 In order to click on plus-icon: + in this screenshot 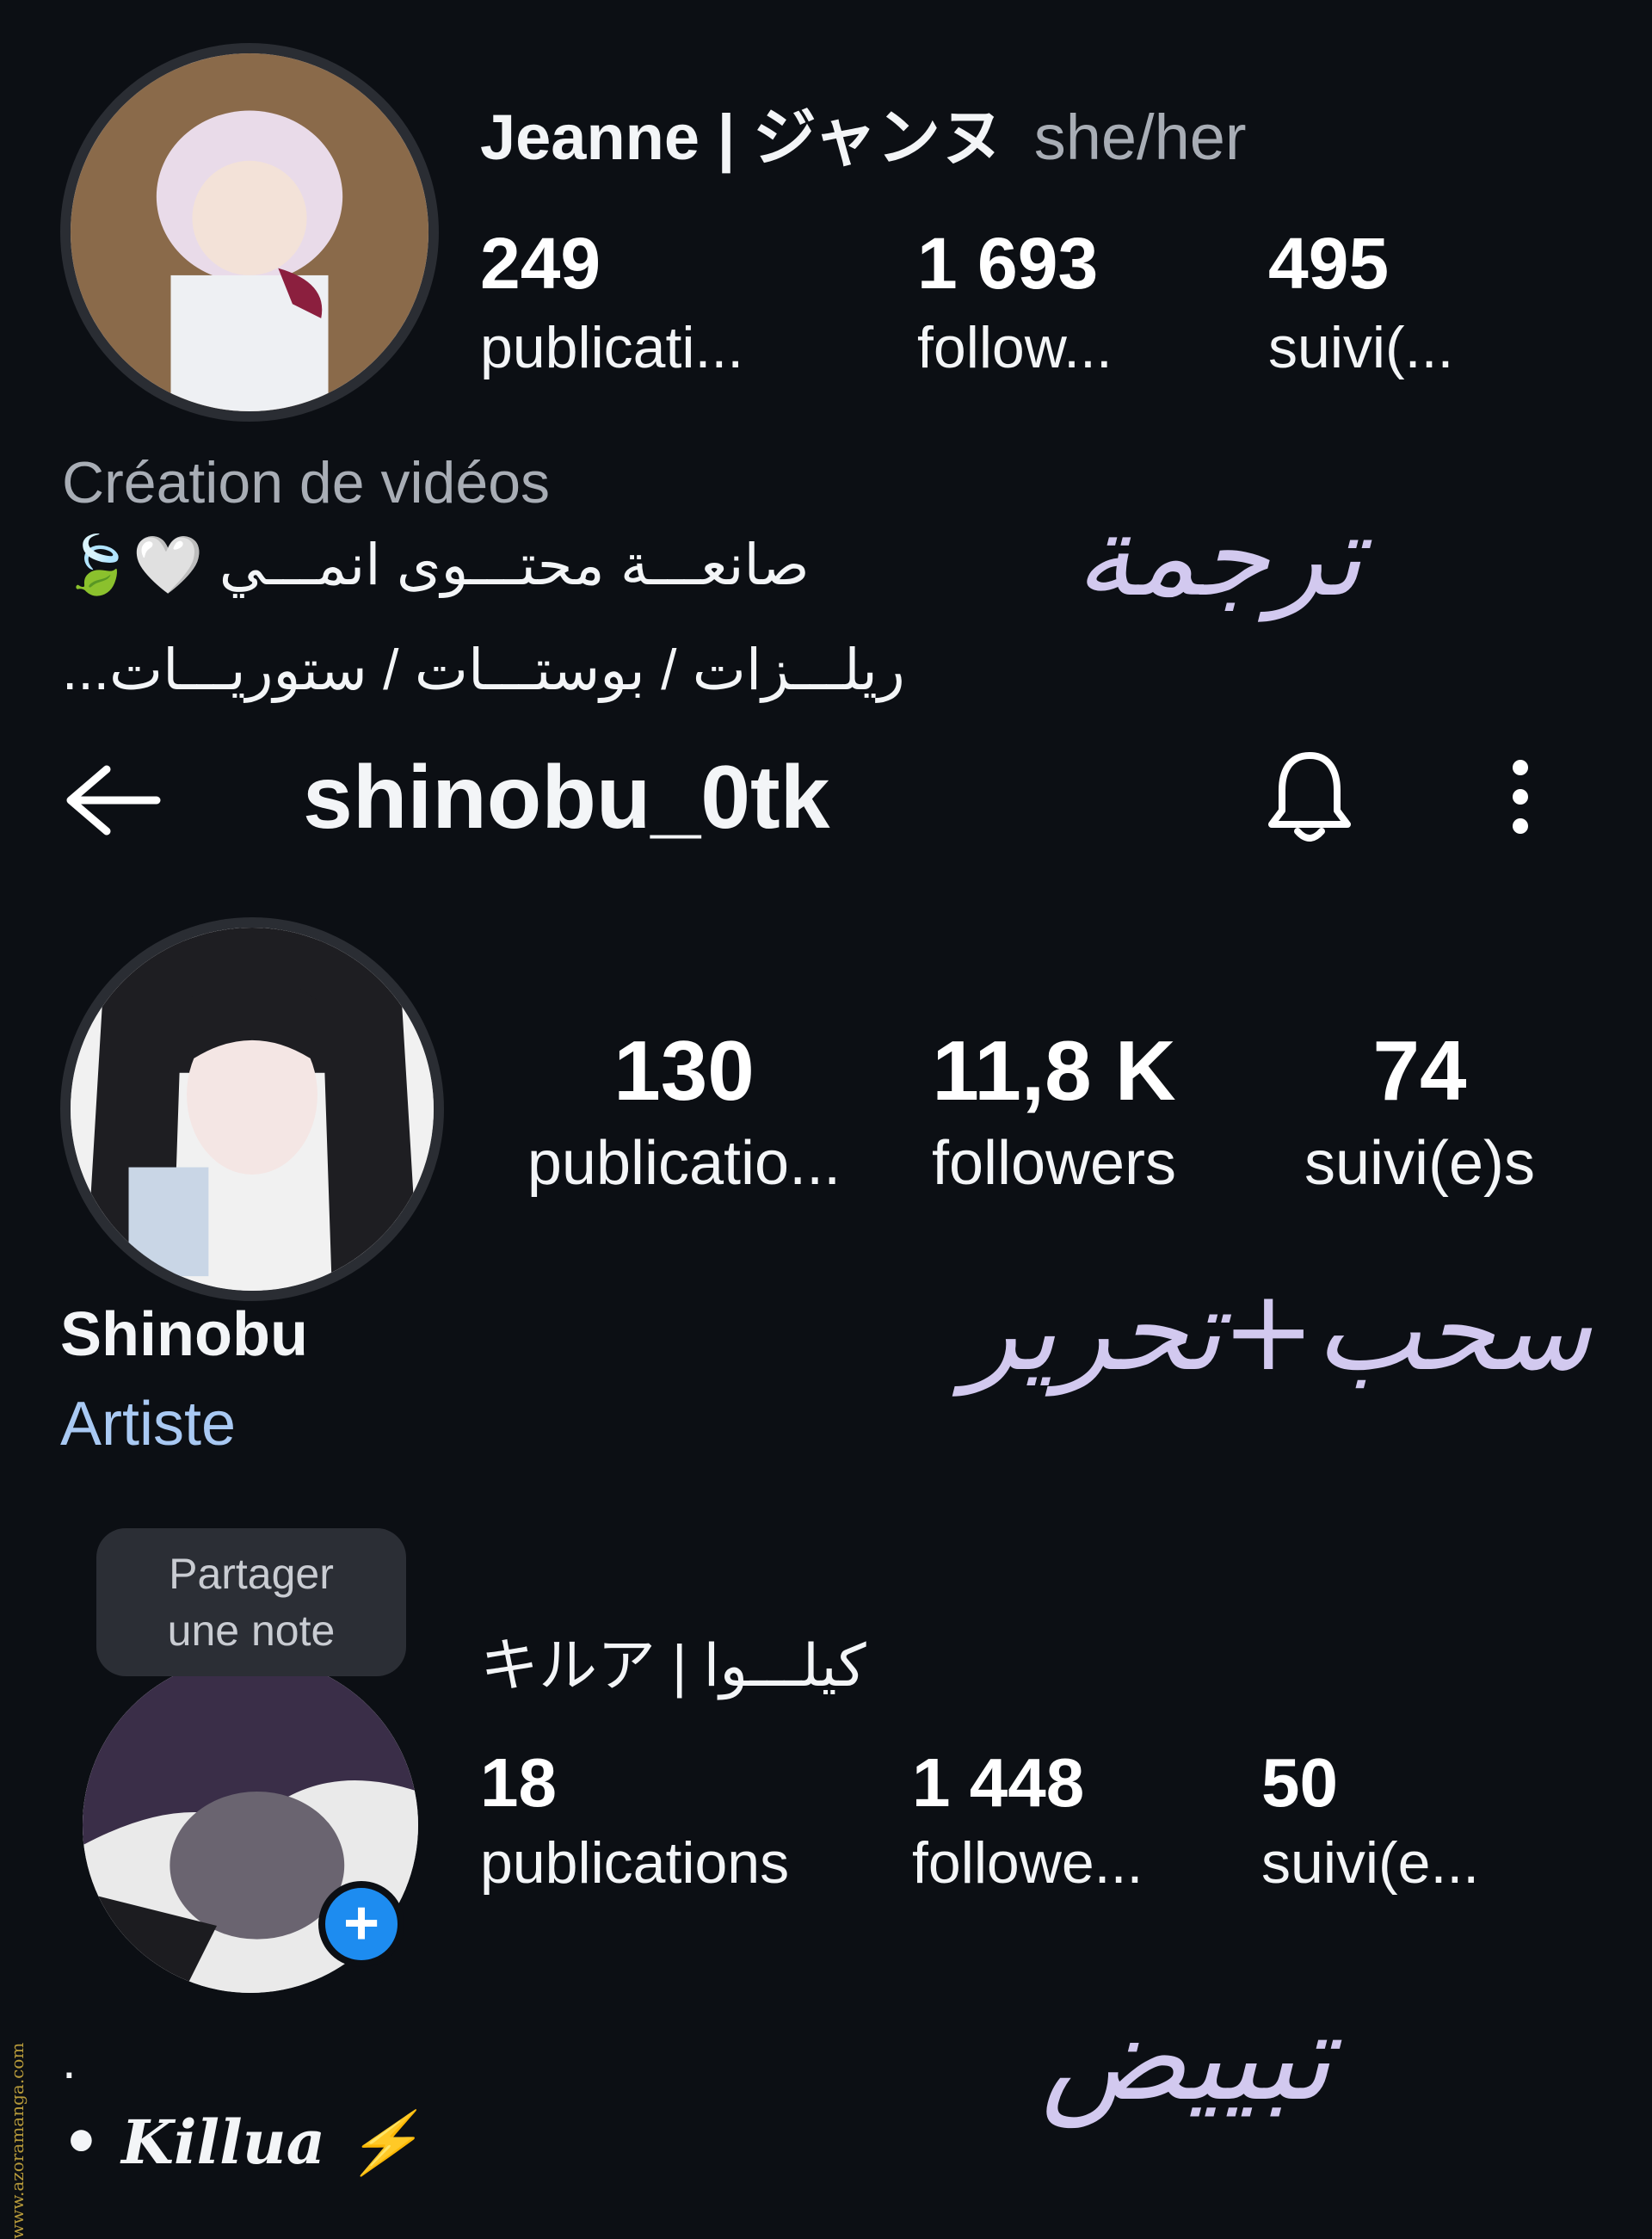, I will do `click(361, 1924)`.